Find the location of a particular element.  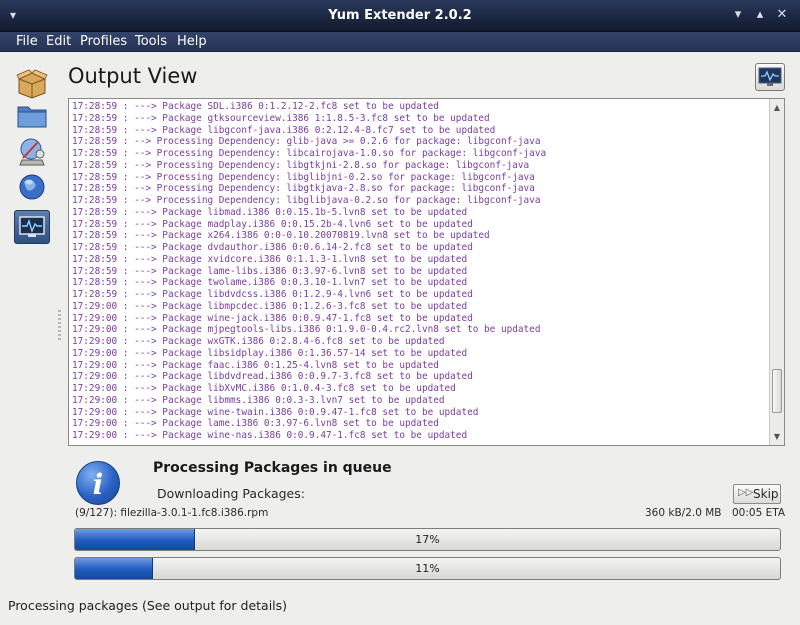

close-icon: ✕ is located at coordinates (782, 15).